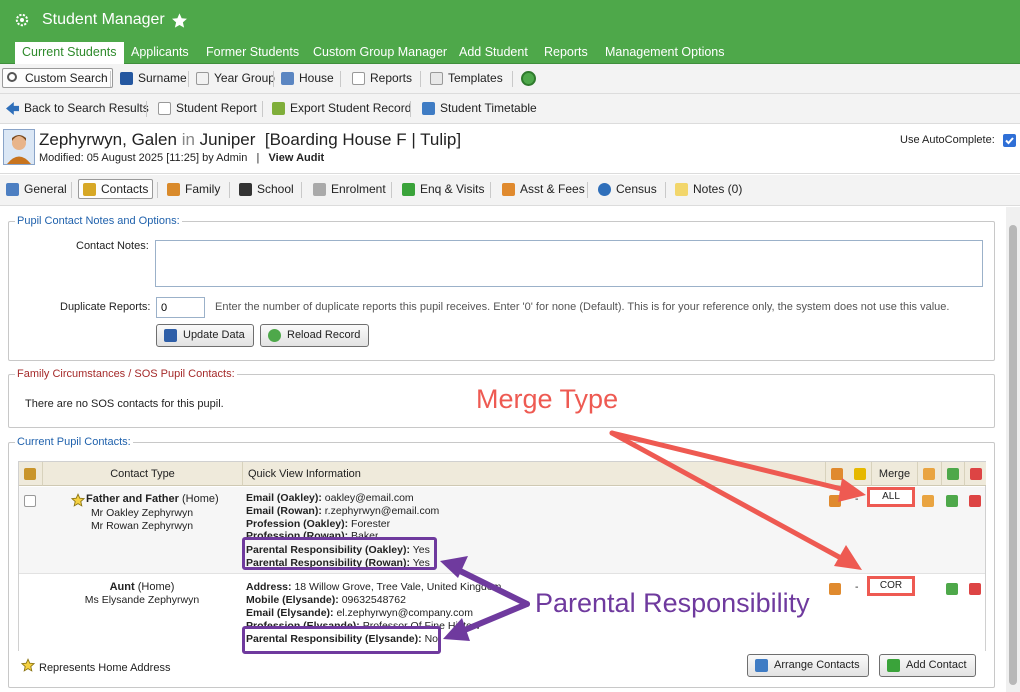  I want to click on calendar-icon, so click(202, 78).